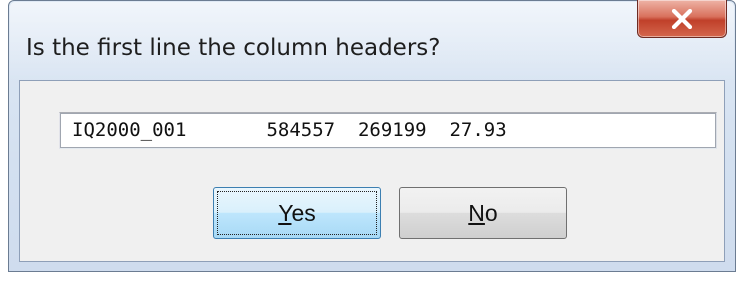 The width and height of the screenshot is (744, 281). Describe the element at coordinates (388, 130) in the screenshot. I see `first-line-field: IQ2000_001 584557 269199 27.93` at that location.